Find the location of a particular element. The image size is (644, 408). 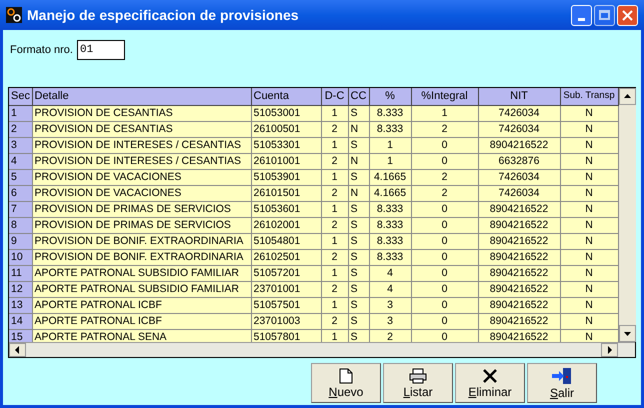

close-icon is located at coordinates (627, 15).